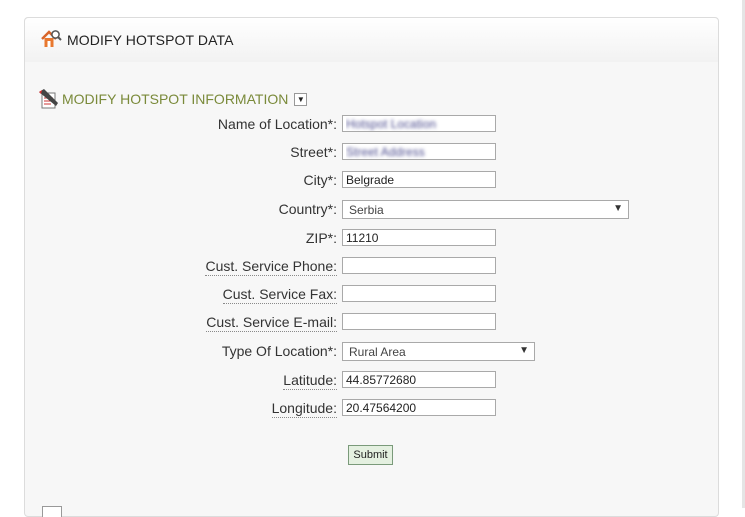 This screenshot has width=745, height=517. What do you see at coordinates (271, 267) in the screenshot?
I see `phone-label: Cust. Service Phone:` at bounding box center [271, 267].